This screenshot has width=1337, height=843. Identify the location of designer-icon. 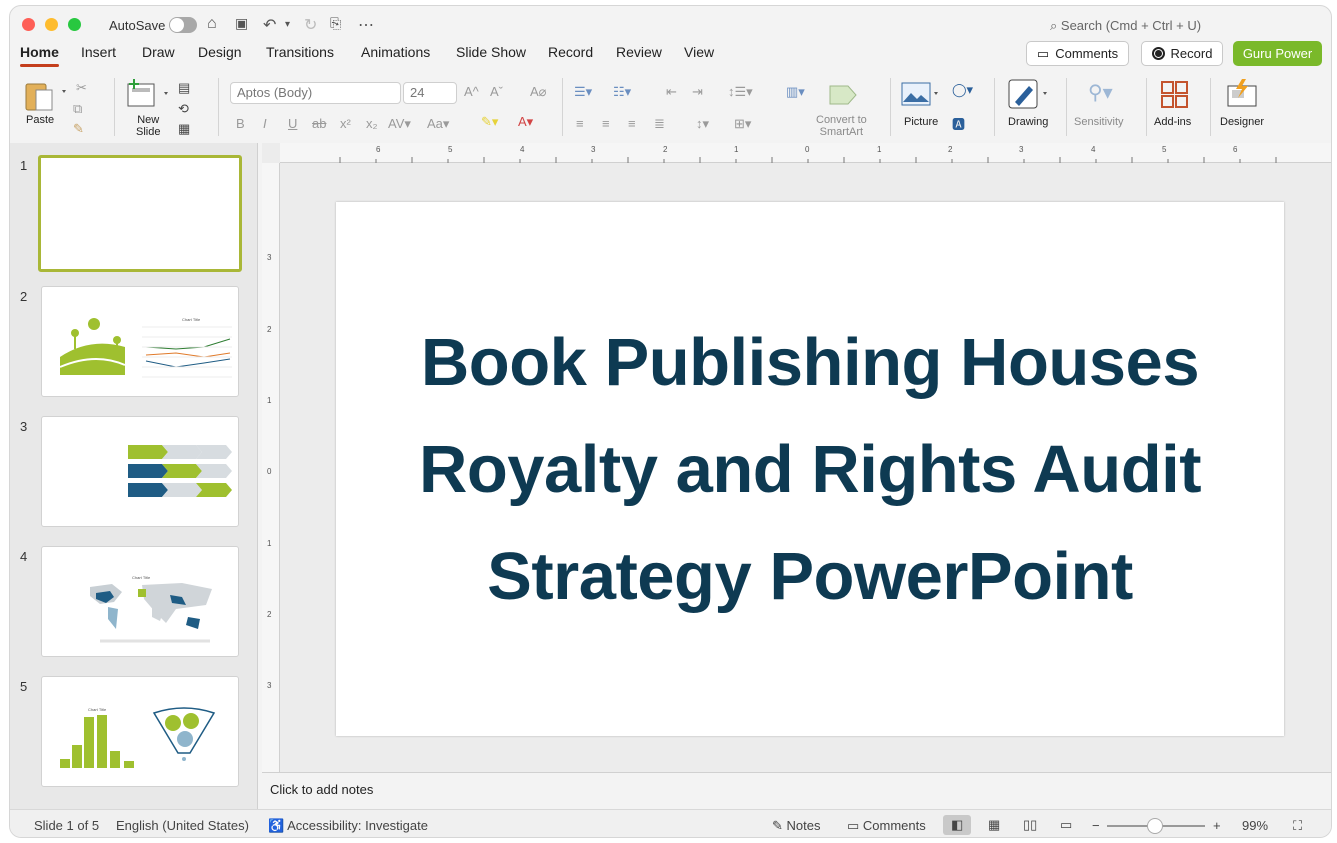
(1243, 93).